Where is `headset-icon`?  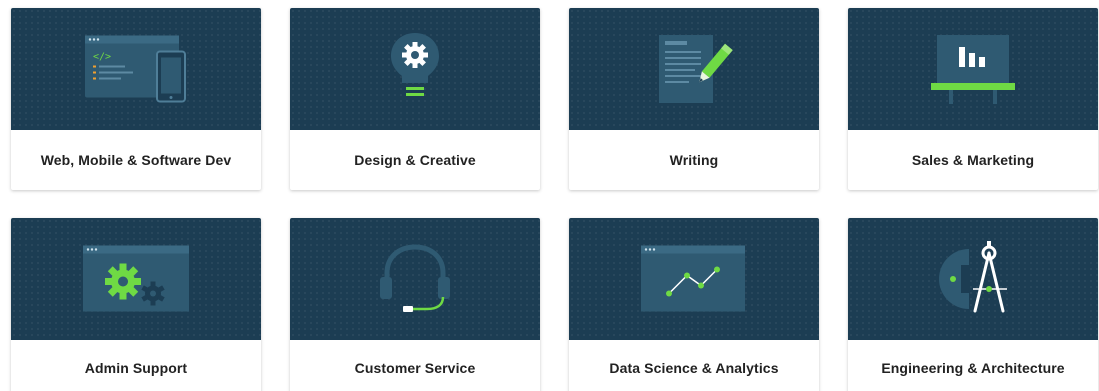
headset-icon is located at coordinates (415, 278).